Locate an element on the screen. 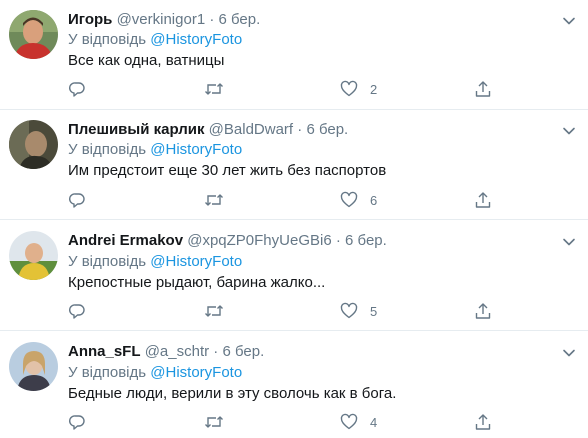  like-button: 4 is located at coordinates (358, 422).